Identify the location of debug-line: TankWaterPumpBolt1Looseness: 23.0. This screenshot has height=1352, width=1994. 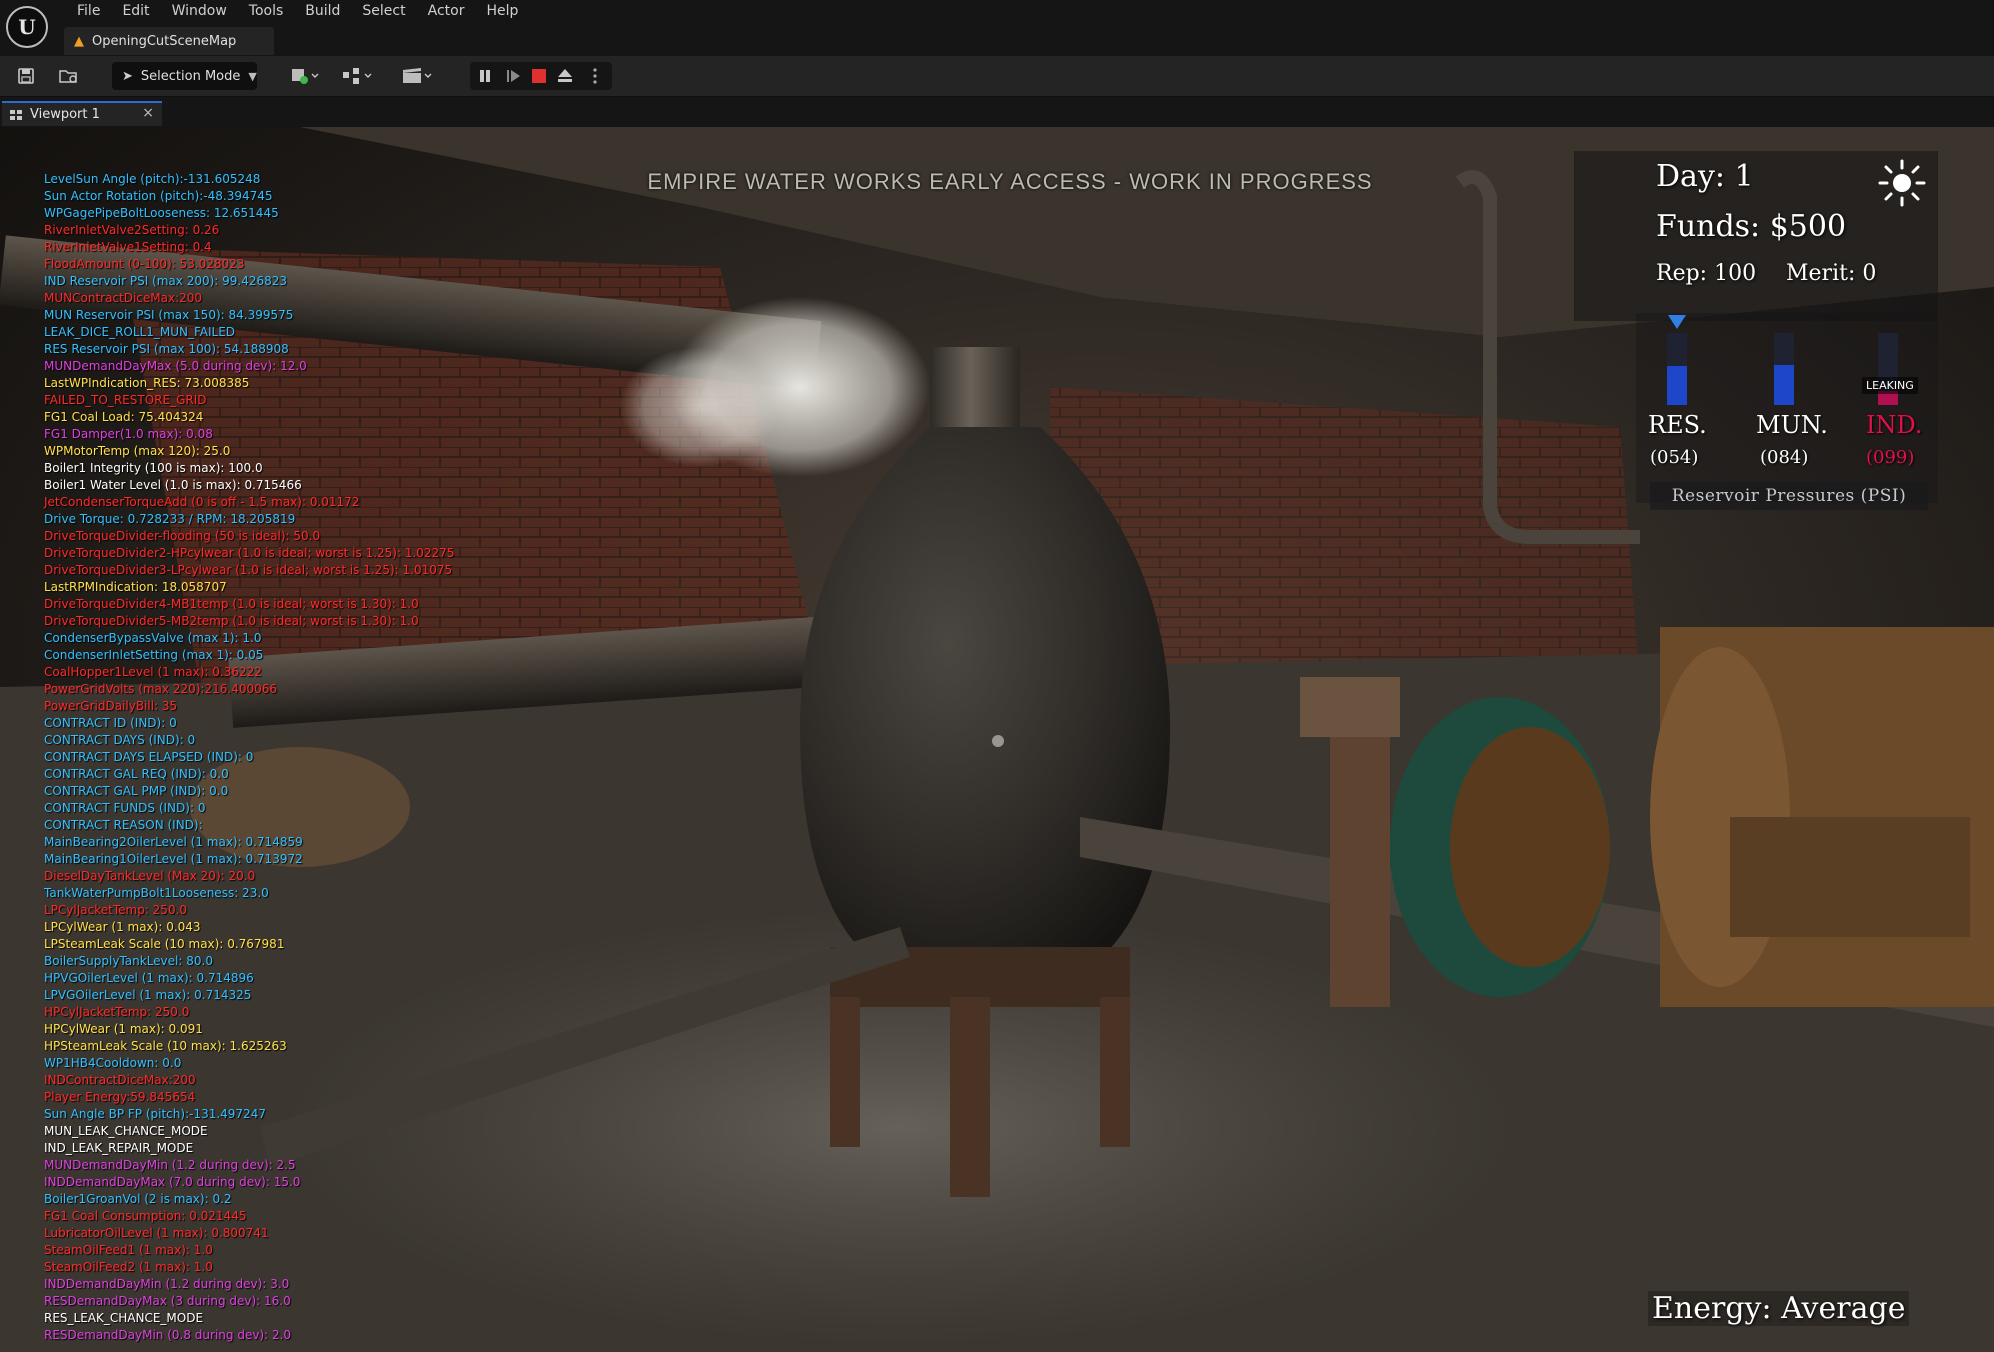
(156, 893).